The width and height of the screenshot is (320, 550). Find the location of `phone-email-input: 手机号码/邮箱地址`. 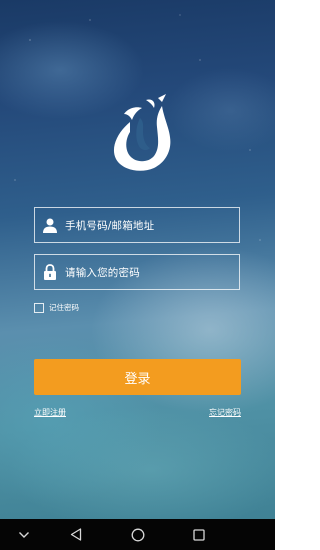

phone-email-input: 手机号码/邮箱地址 is located at coordinates (137, 225).